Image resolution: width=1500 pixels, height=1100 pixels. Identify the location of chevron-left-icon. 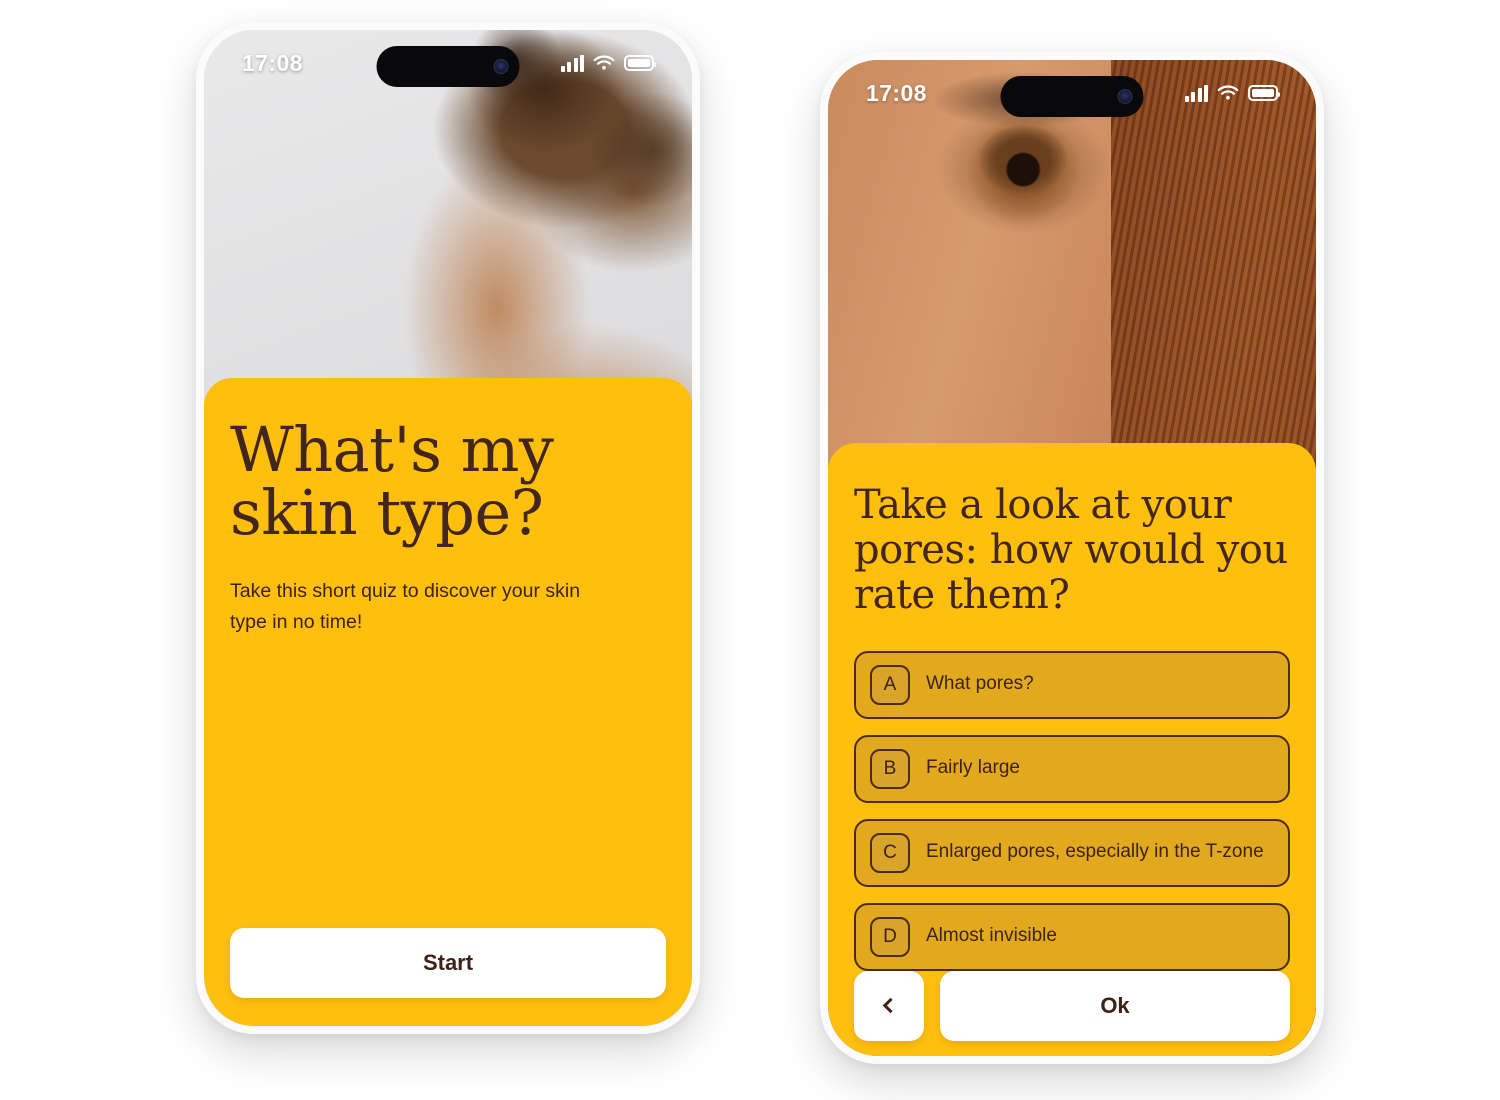
(890, 1005).